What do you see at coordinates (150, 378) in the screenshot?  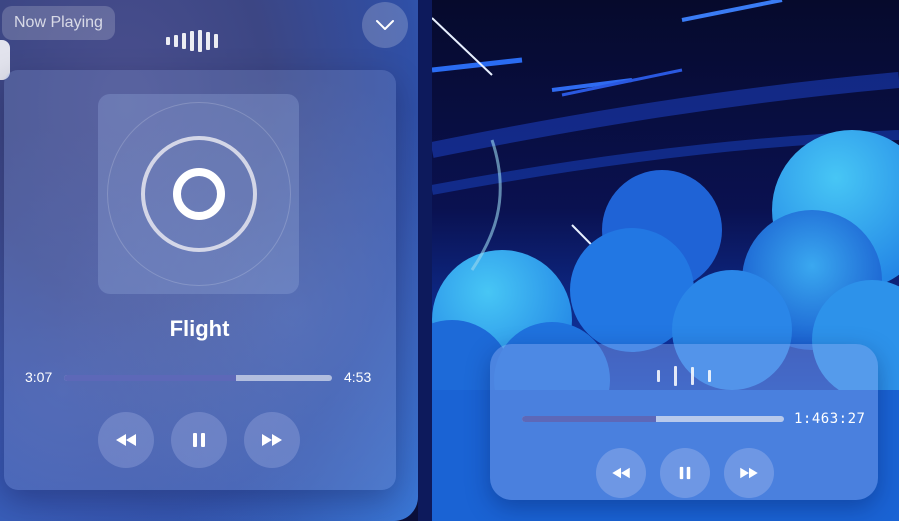 I see `progress-fill` at bounding box center [150, 378].